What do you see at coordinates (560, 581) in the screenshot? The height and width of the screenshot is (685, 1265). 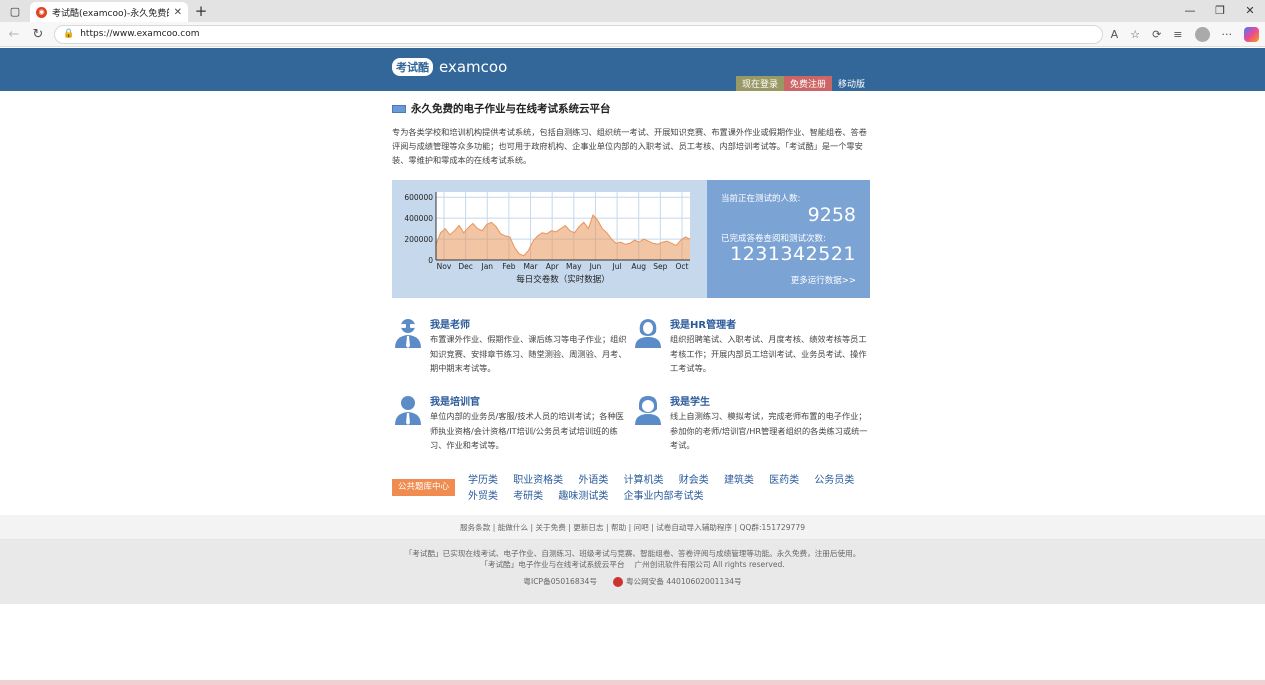 I see `icp-link: 粤ICP备05016834号` at bounding box center [560, 581].